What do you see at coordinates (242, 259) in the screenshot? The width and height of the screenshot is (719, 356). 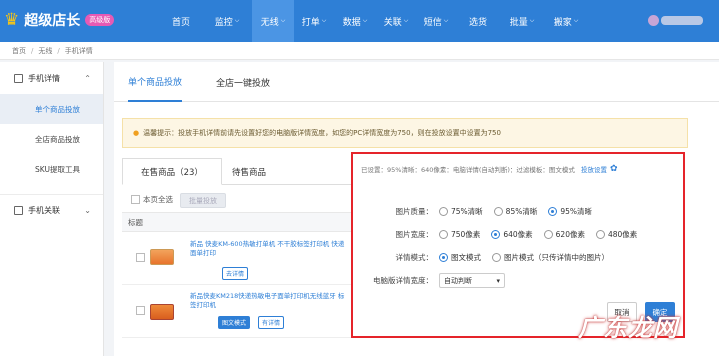 I see `table-row: 新品 快麦KM-600热敏打单机 不干胶标签打印机 快递面单打印 去详情` at bounding box center [242, 259].